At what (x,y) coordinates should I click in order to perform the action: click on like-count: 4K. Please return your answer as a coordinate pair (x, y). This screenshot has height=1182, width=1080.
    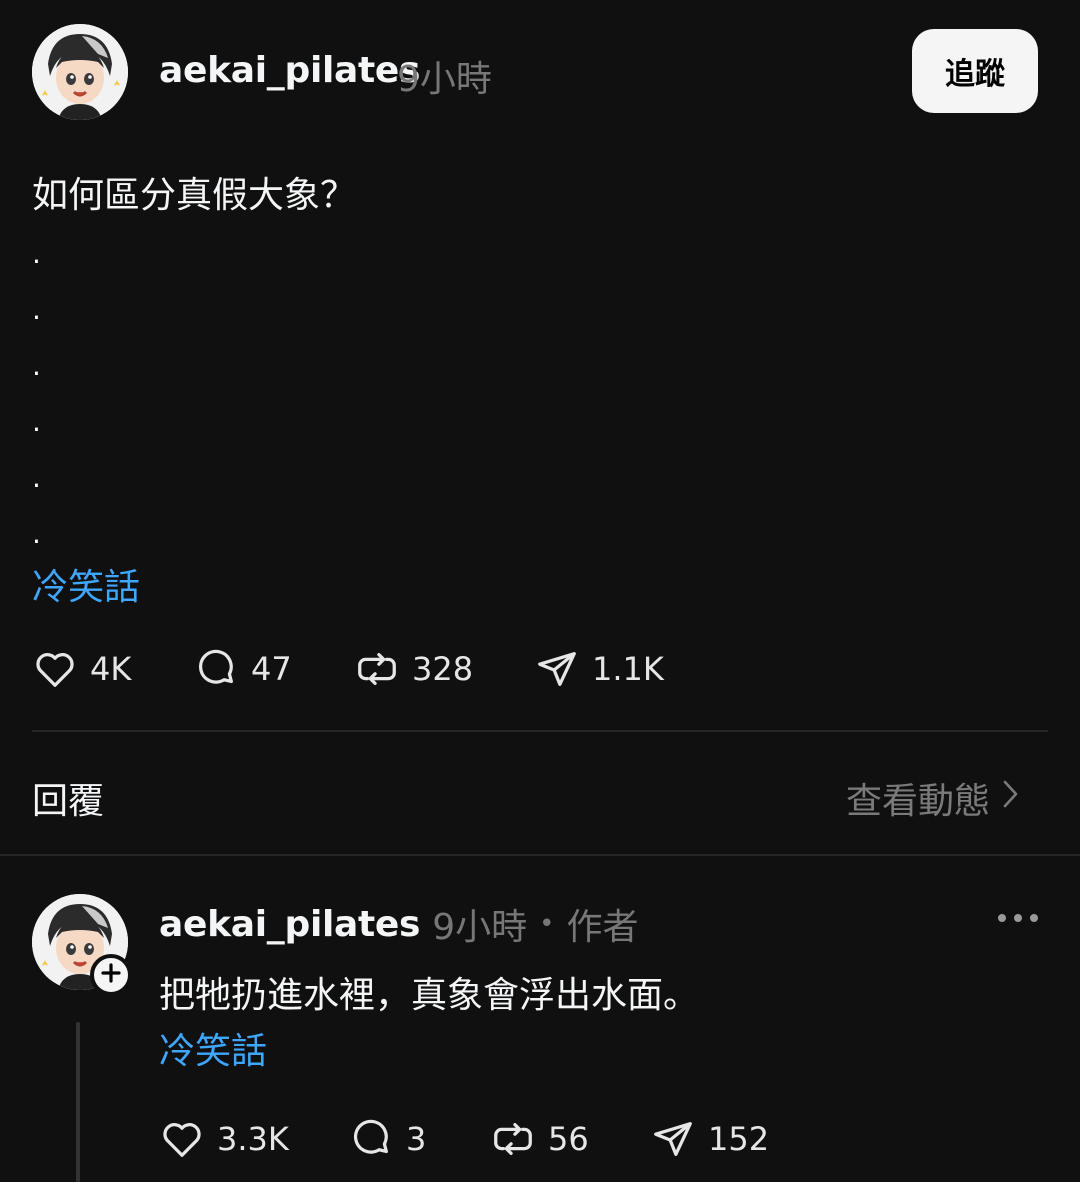
    Looking at the image, I should click on (111, 669).